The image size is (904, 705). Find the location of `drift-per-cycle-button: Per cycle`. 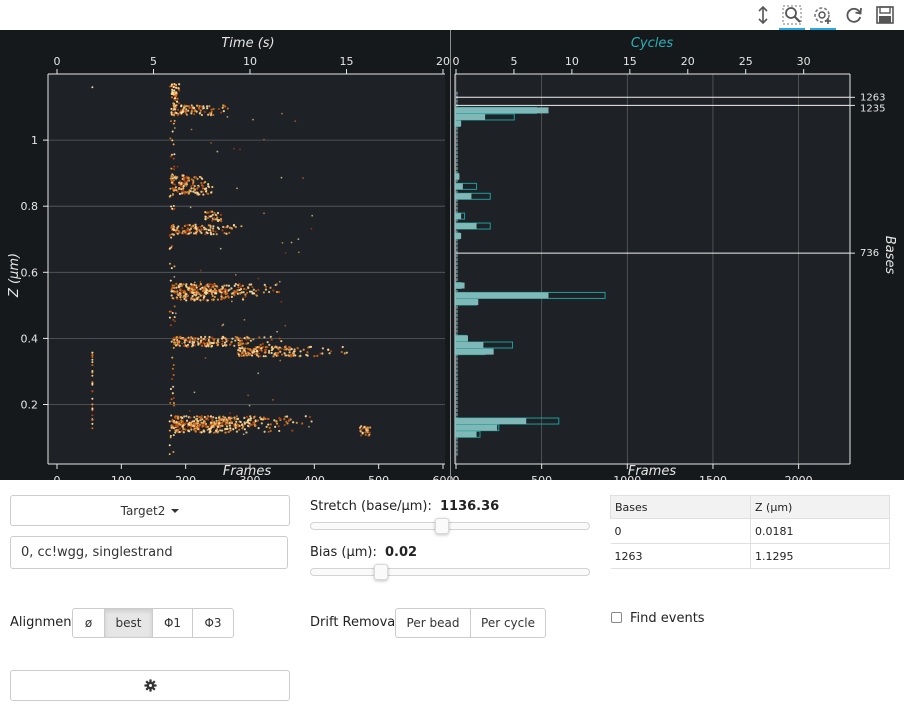

drift-per-cycle-button: Per cycle is located at coordinates (508, 623).